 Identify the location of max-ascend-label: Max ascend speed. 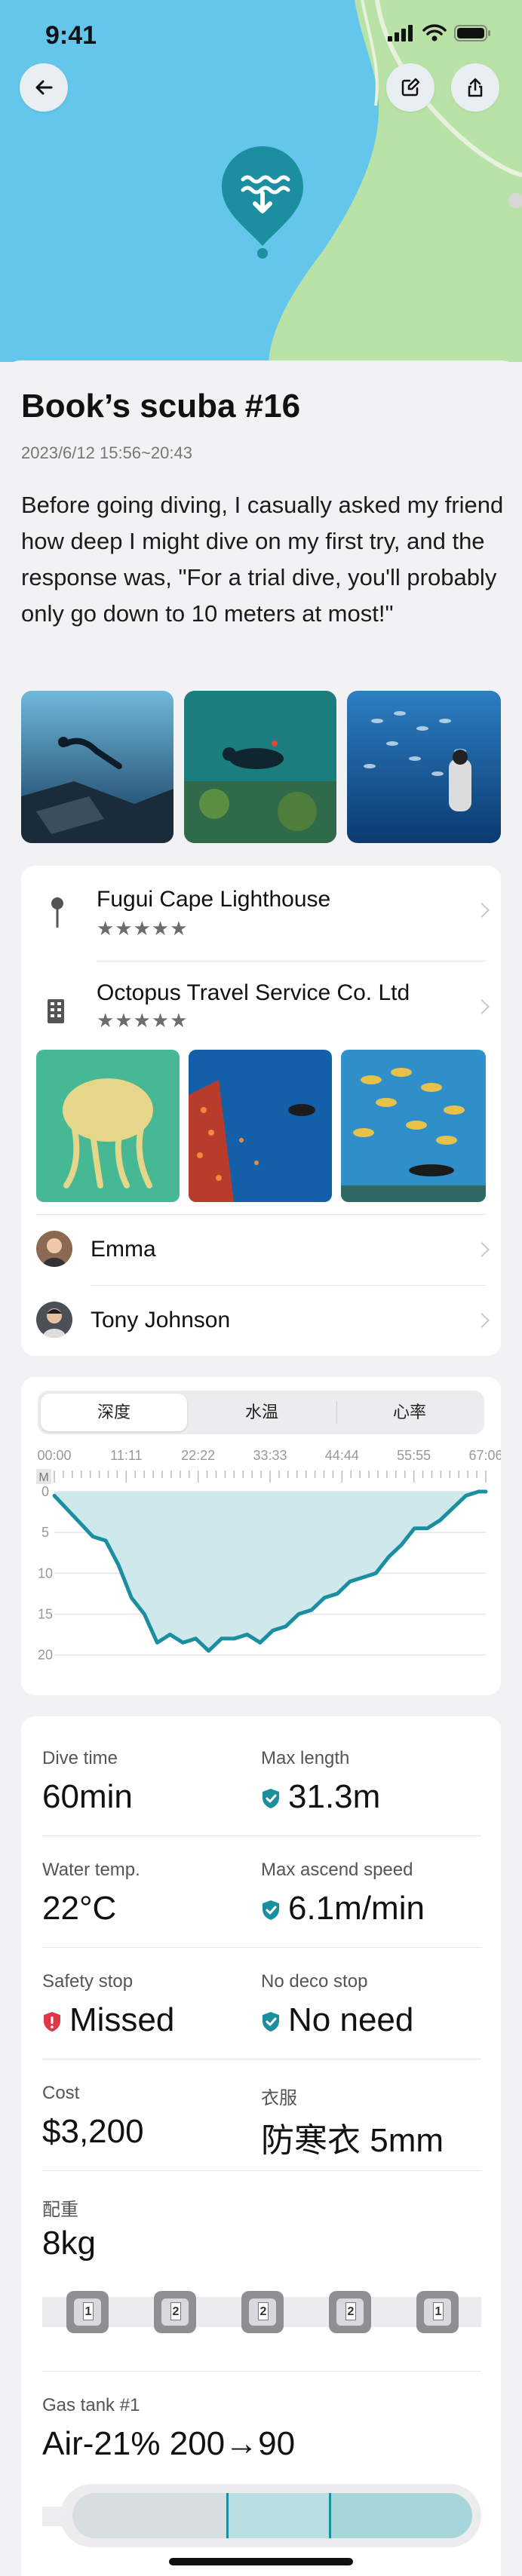
(337, 1870).